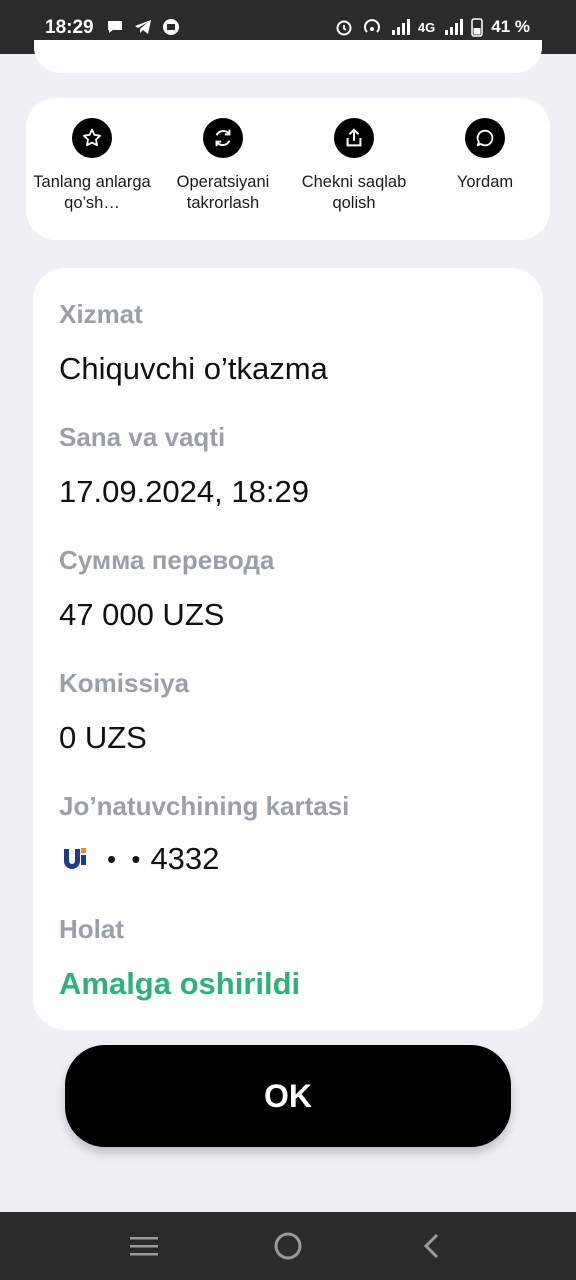  I want to click on card-number: 4332, so click(185, 858).